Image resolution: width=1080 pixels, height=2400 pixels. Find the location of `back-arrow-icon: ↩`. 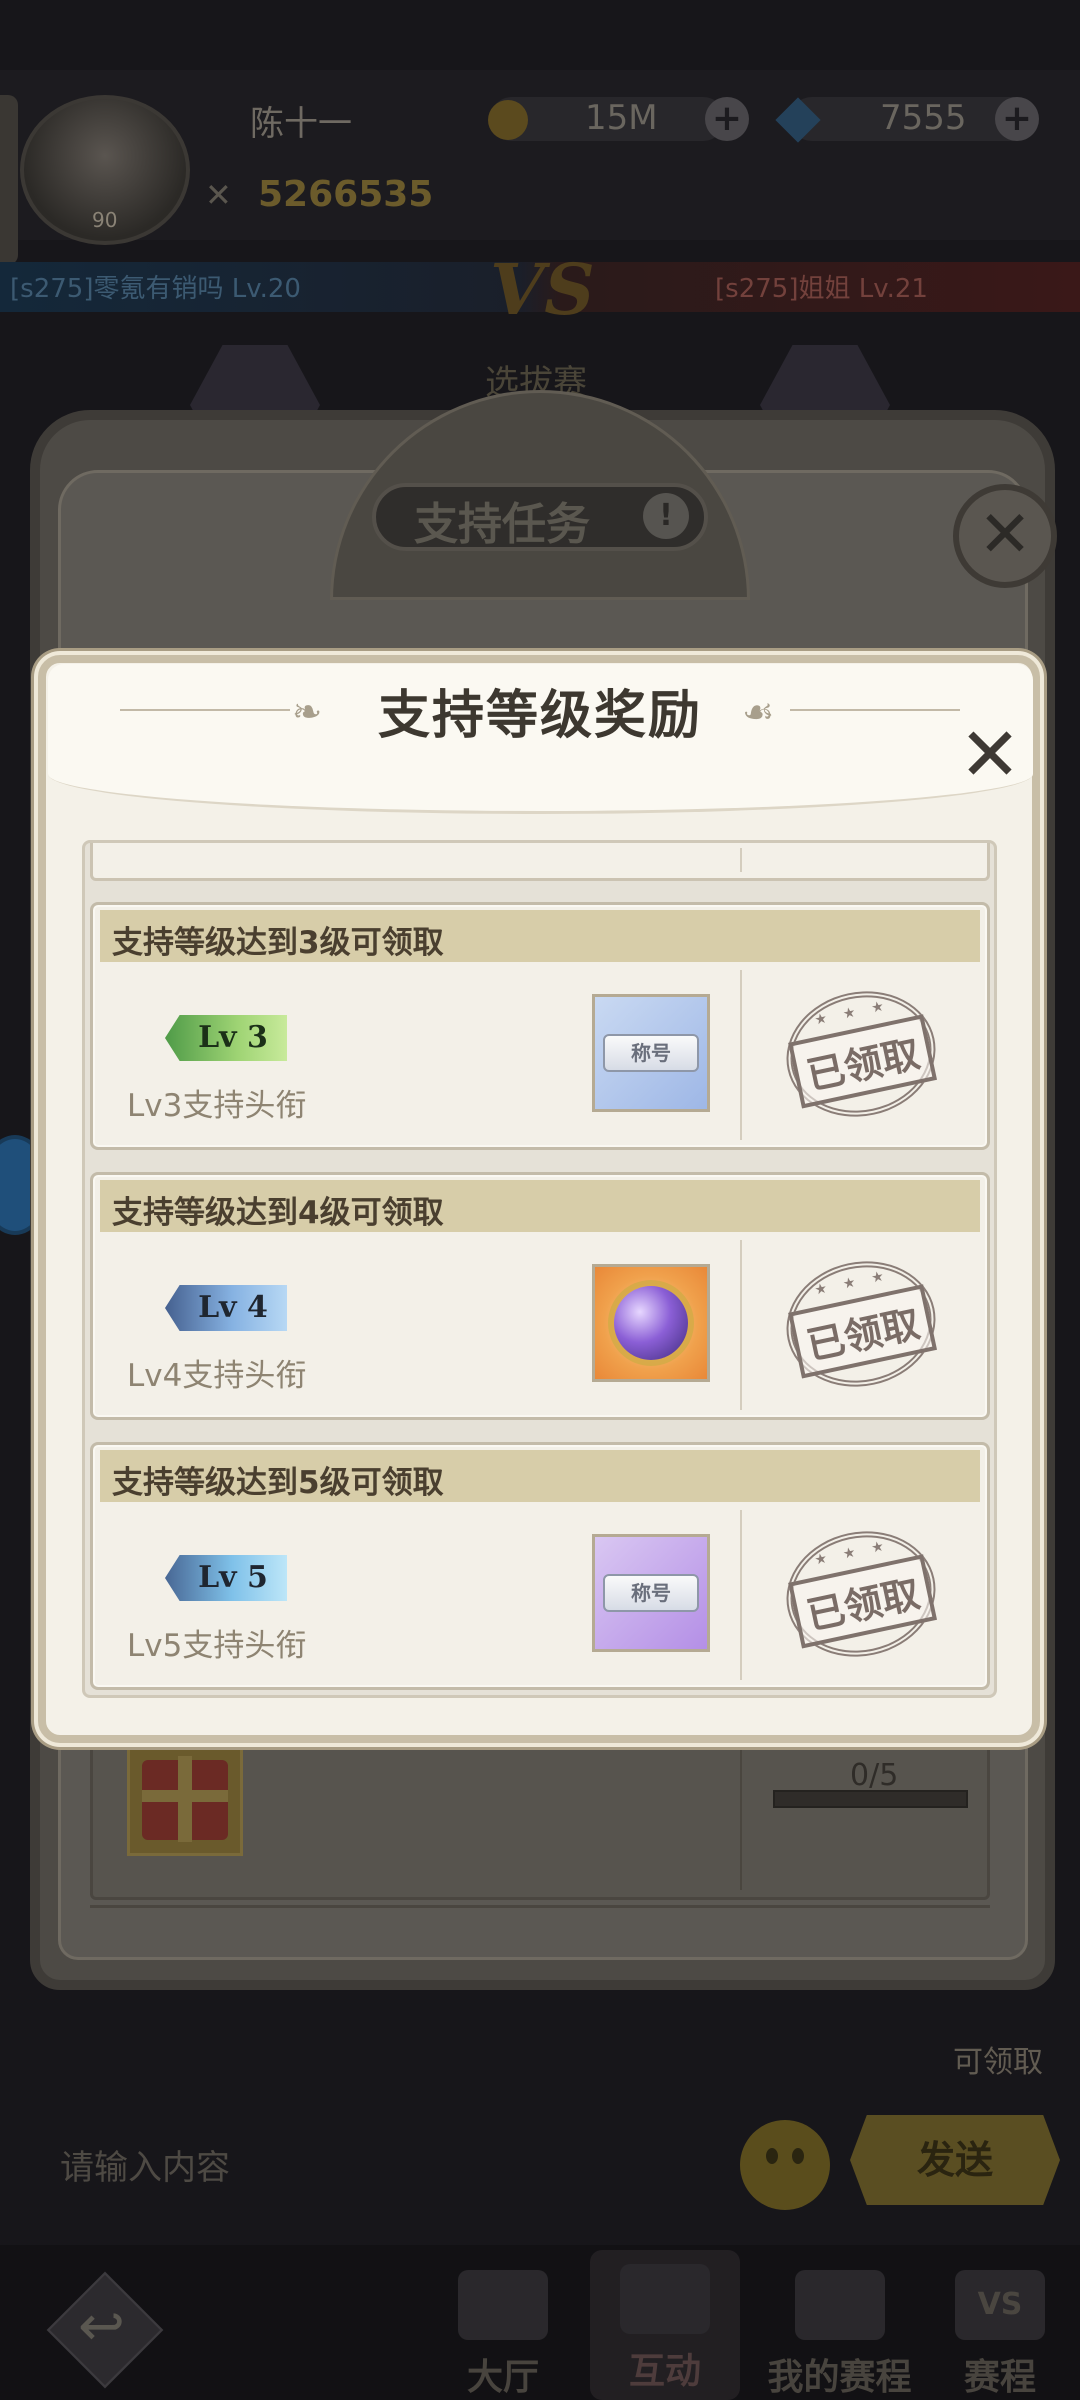

back-arrow-icon: ↩ is located at coordinates (101, 2326).